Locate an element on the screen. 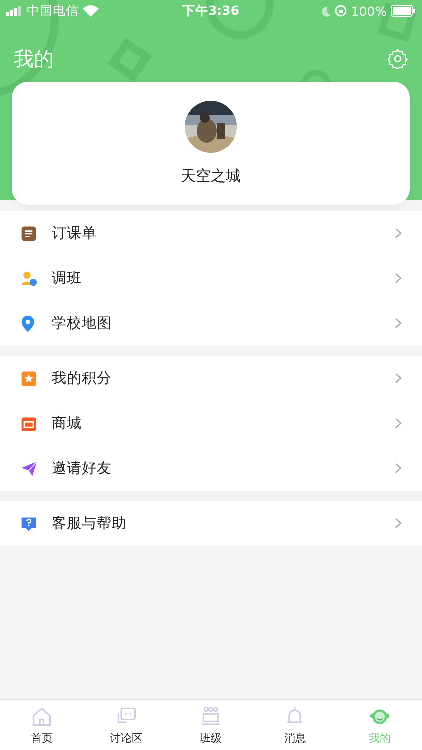 Image resolution: width=422 pixels, height=750 pixels. page-title: 我的 is located at coordinates (34, 59).